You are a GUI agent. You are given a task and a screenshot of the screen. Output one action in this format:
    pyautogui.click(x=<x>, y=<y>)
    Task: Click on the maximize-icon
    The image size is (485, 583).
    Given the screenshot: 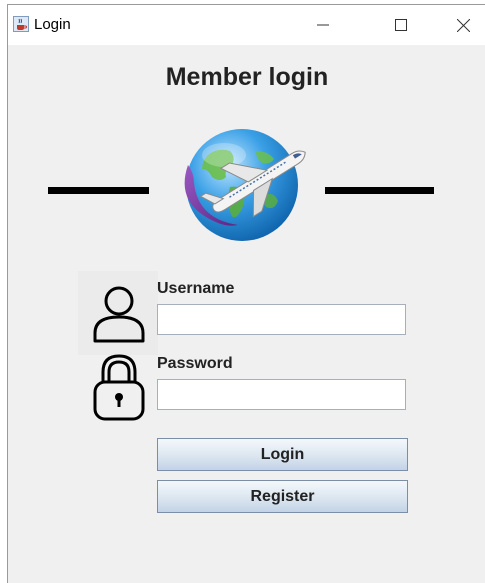 What is the action you would take?
    pyautogui.click(x=401, y=25)
    